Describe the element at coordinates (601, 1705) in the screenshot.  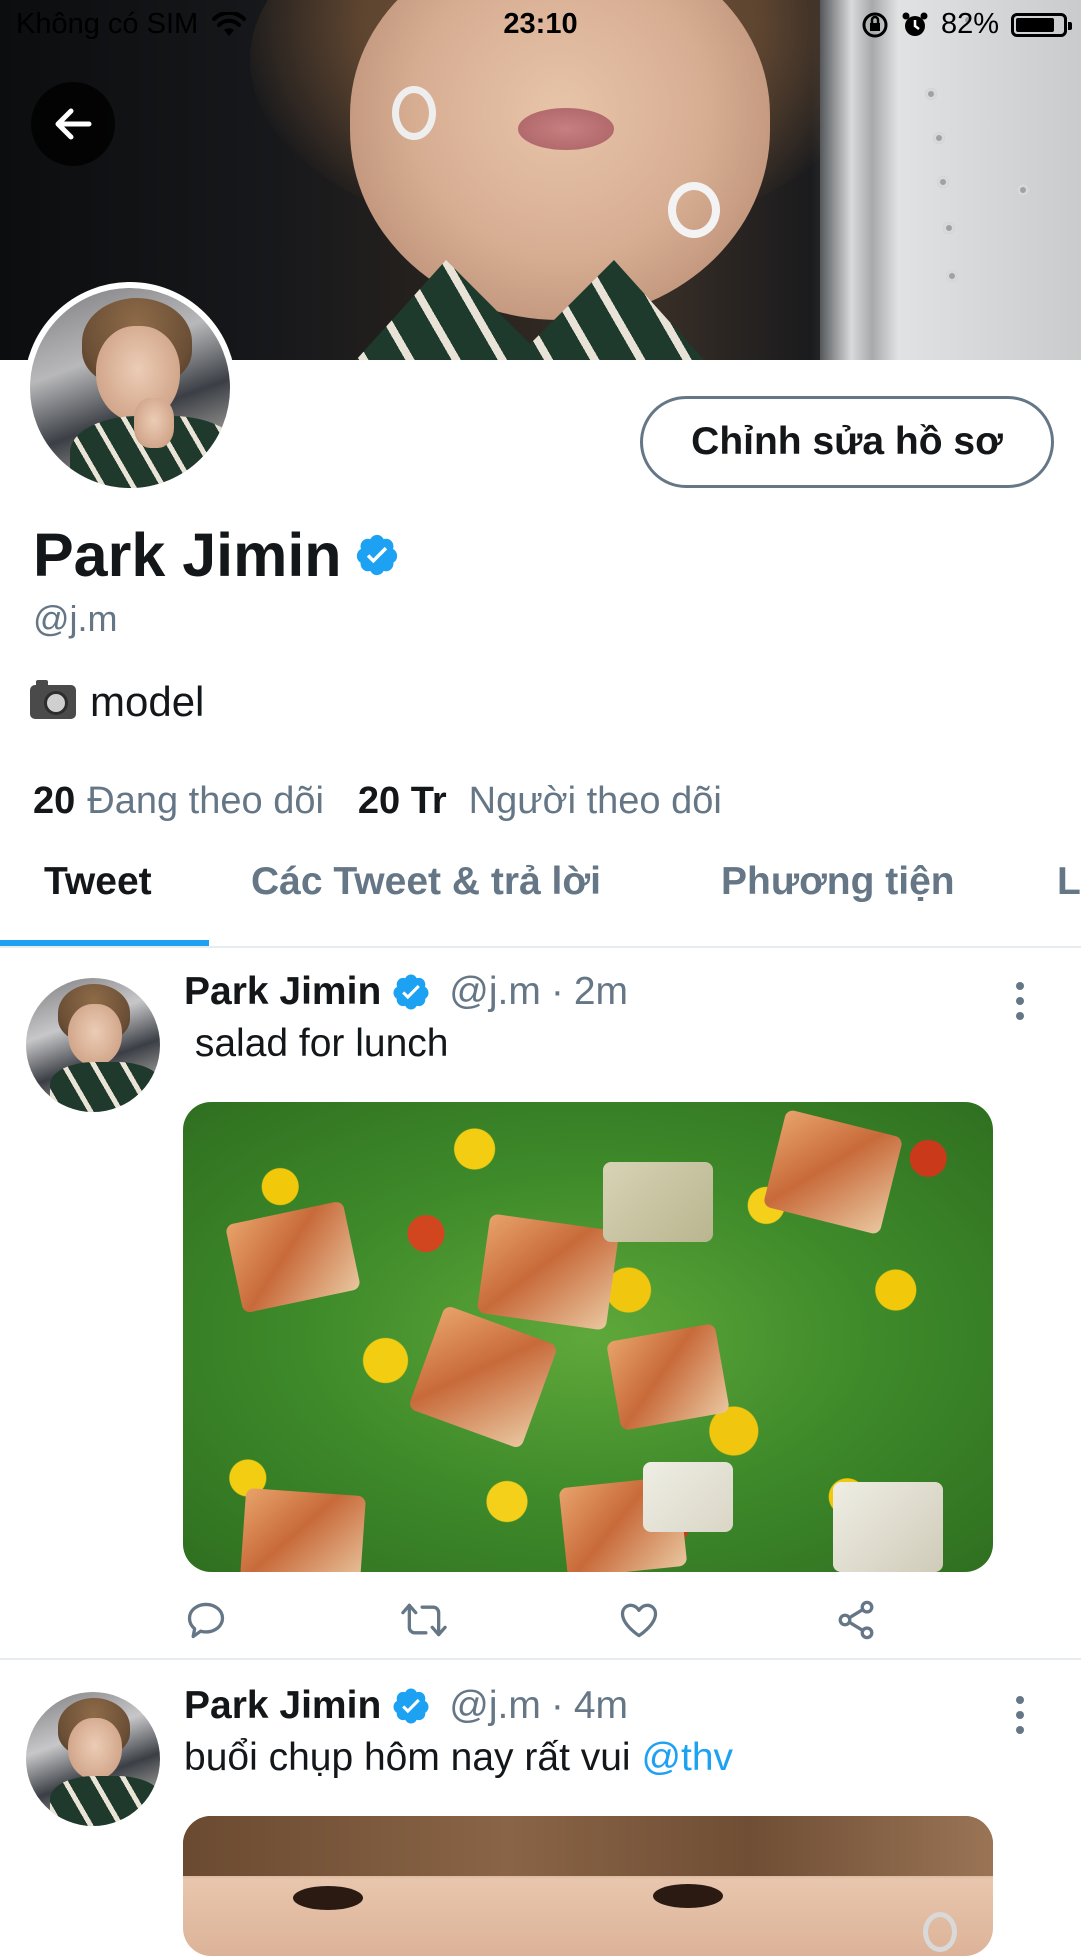
I see `tweet-time: 4m` at that location.